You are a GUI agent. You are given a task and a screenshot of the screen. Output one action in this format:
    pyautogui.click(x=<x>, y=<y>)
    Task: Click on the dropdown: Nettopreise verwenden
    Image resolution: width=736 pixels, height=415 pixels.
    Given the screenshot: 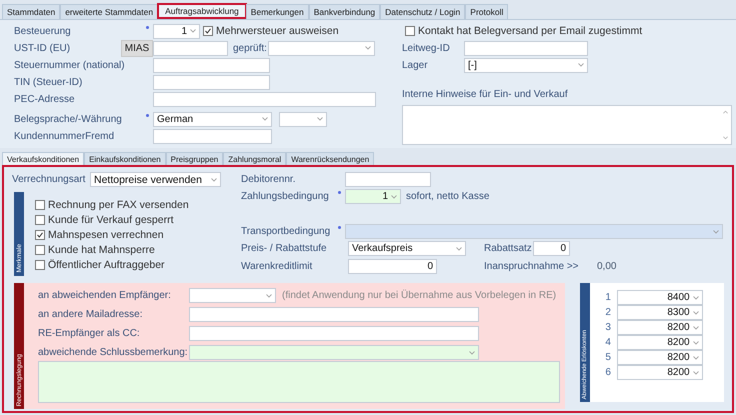 What is the action you would take?
    pyautogui.click(x=155, y=179)
    